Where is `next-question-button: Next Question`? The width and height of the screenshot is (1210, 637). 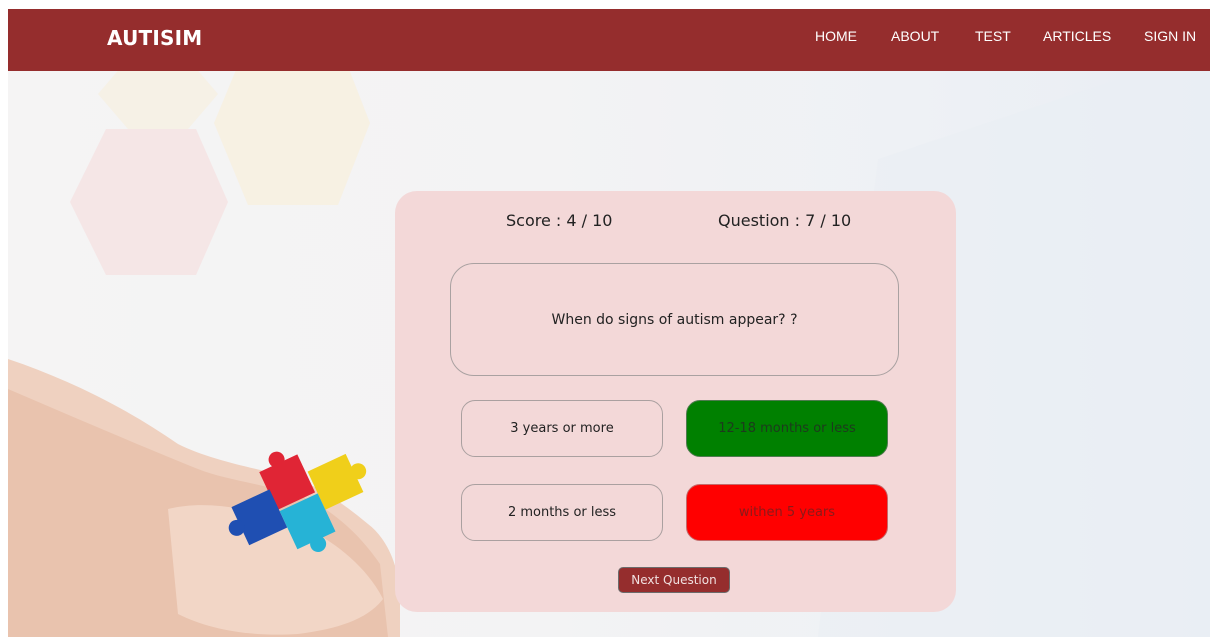 next-question-button: Next Question is located at coordinates (674, 580).